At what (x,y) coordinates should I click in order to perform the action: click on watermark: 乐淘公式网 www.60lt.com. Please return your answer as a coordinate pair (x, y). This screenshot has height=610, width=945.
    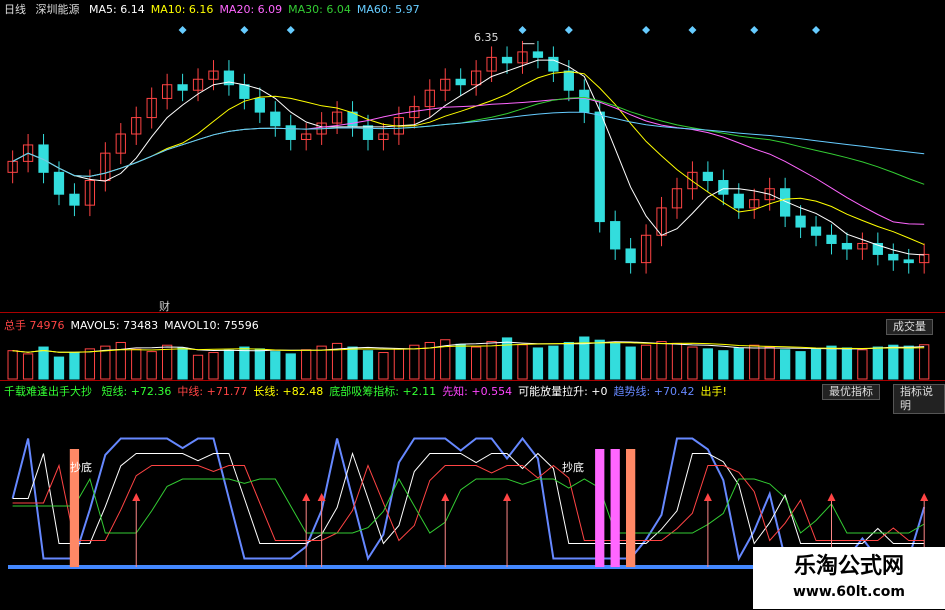
    Looking at the image, I should click on (849, 578).